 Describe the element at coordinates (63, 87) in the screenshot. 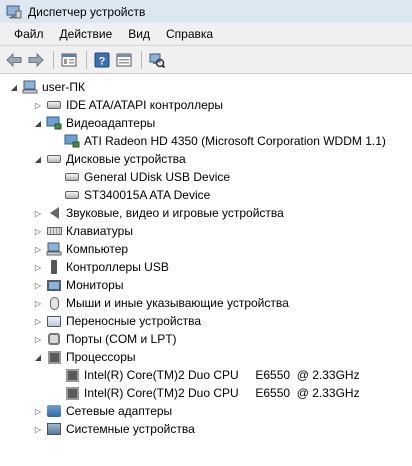

I see `tree-root-label: user-ПК` at that location.